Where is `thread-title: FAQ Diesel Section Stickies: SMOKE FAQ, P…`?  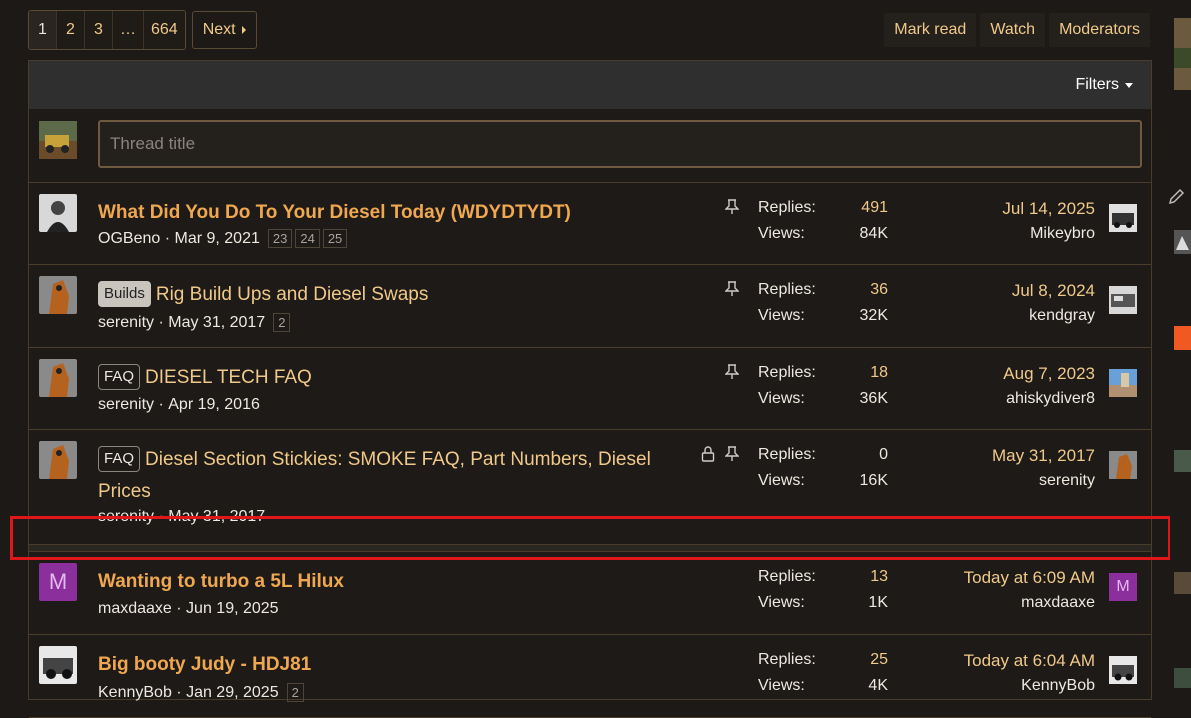 thread-title: FAQ Diesel Section Stickies: SMOKE FAQ, P… is located at coordinates (378, 476).